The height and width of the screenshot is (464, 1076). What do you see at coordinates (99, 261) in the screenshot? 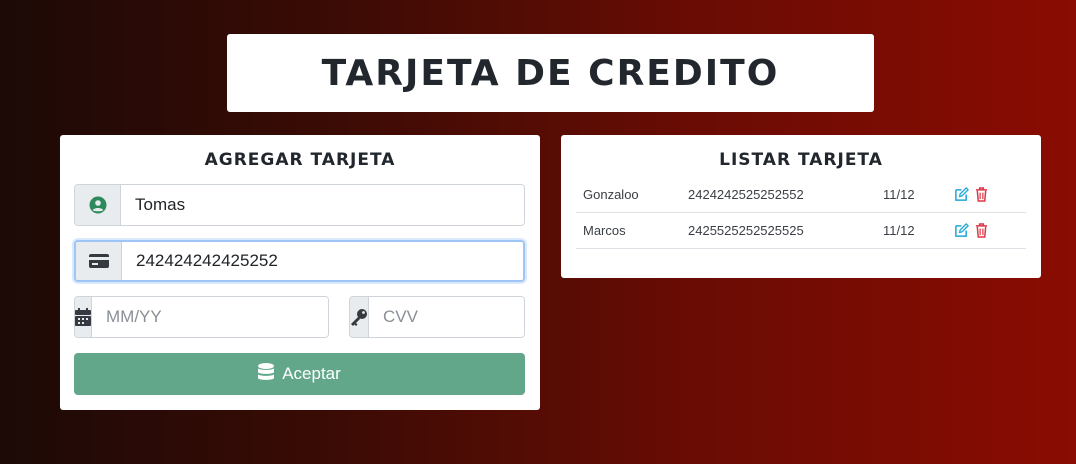
I see `credit-card-icon` at bounding box center [99, 261].